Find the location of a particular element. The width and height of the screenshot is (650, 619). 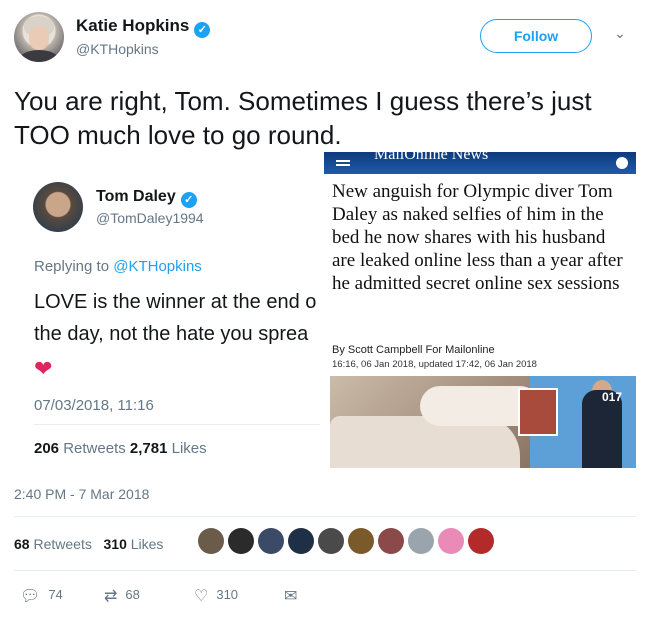

embedded-author-name: Tom Daley ✓ is located at coordinates (146, 198).